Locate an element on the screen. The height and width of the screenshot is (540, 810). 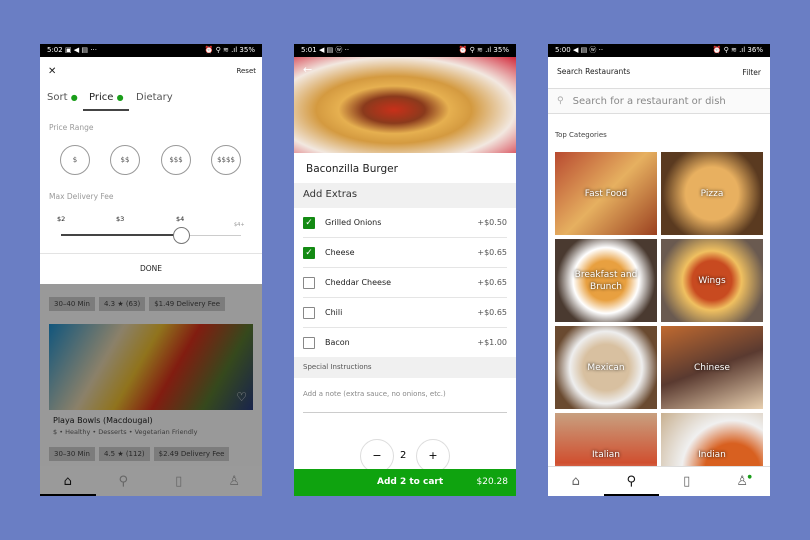
account-icon: ♙ is located at coordinates (235, 481).